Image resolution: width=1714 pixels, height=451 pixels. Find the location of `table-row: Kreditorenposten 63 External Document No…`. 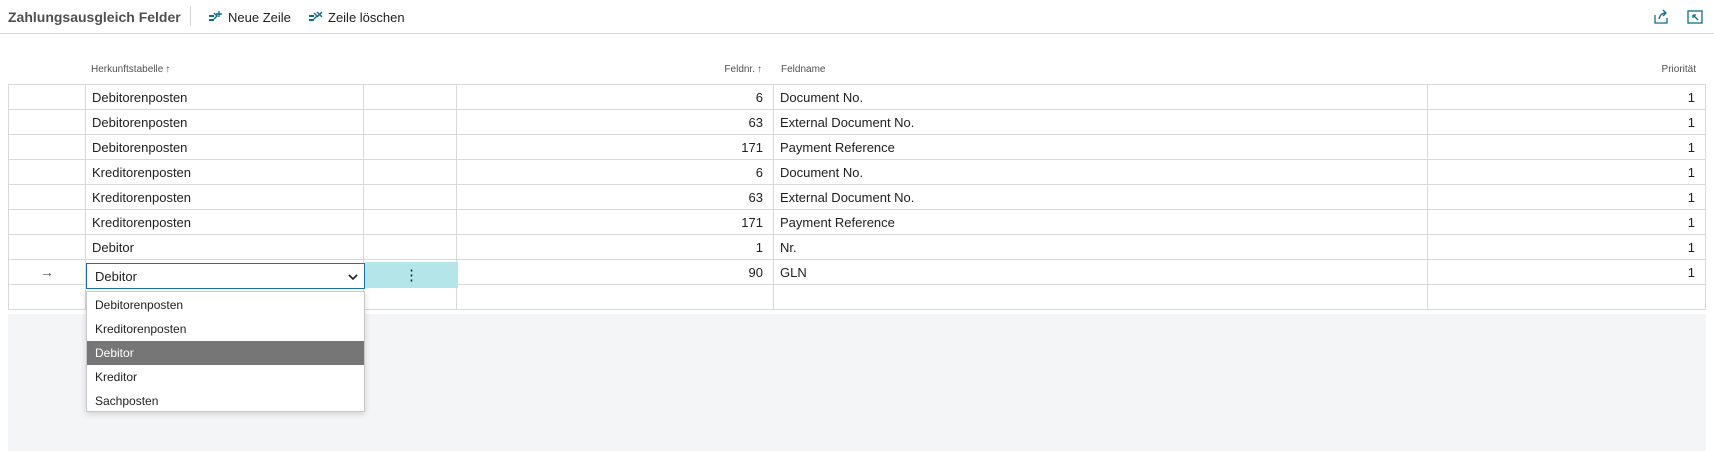

table-row: Kreditorenposten 63 External Document No… is located at coordinates (857, 197).